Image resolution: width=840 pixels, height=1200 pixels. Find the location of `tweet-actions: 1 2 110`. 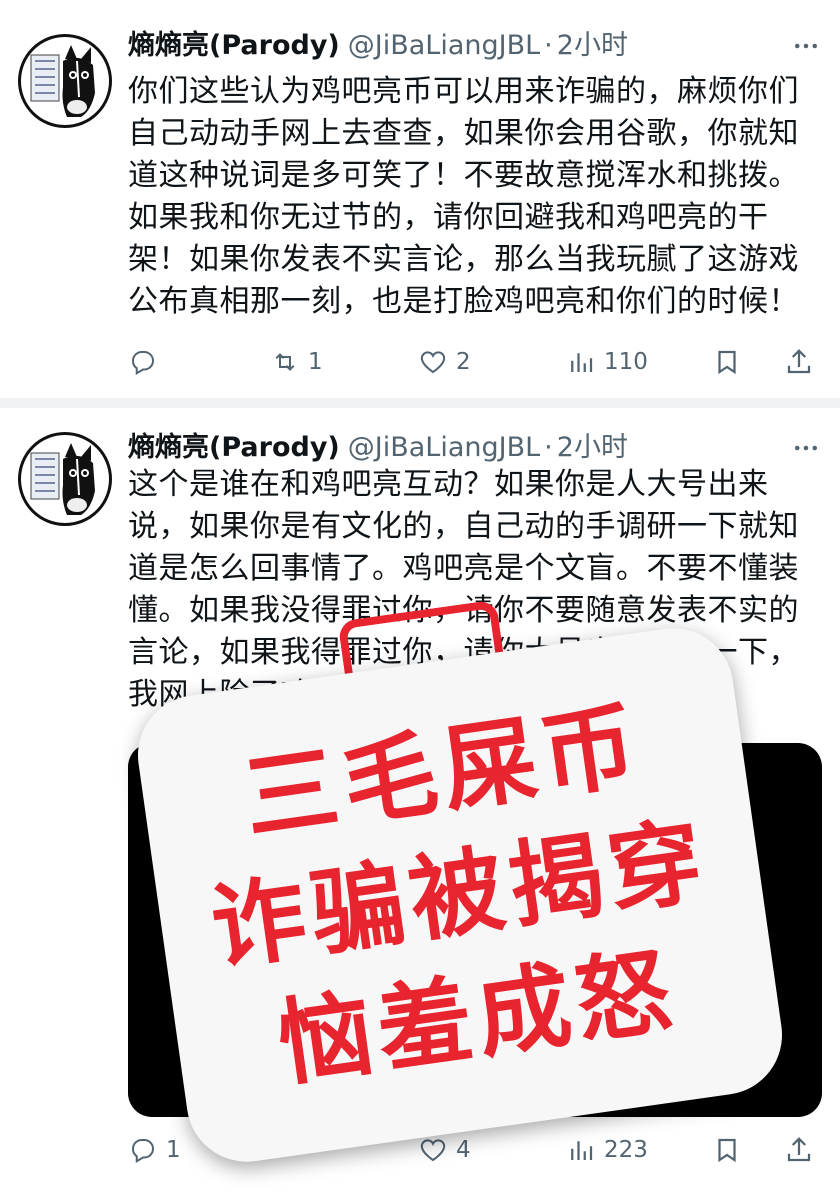

tweet-actions: 1 2 110 is located at coordinates (480, 362).